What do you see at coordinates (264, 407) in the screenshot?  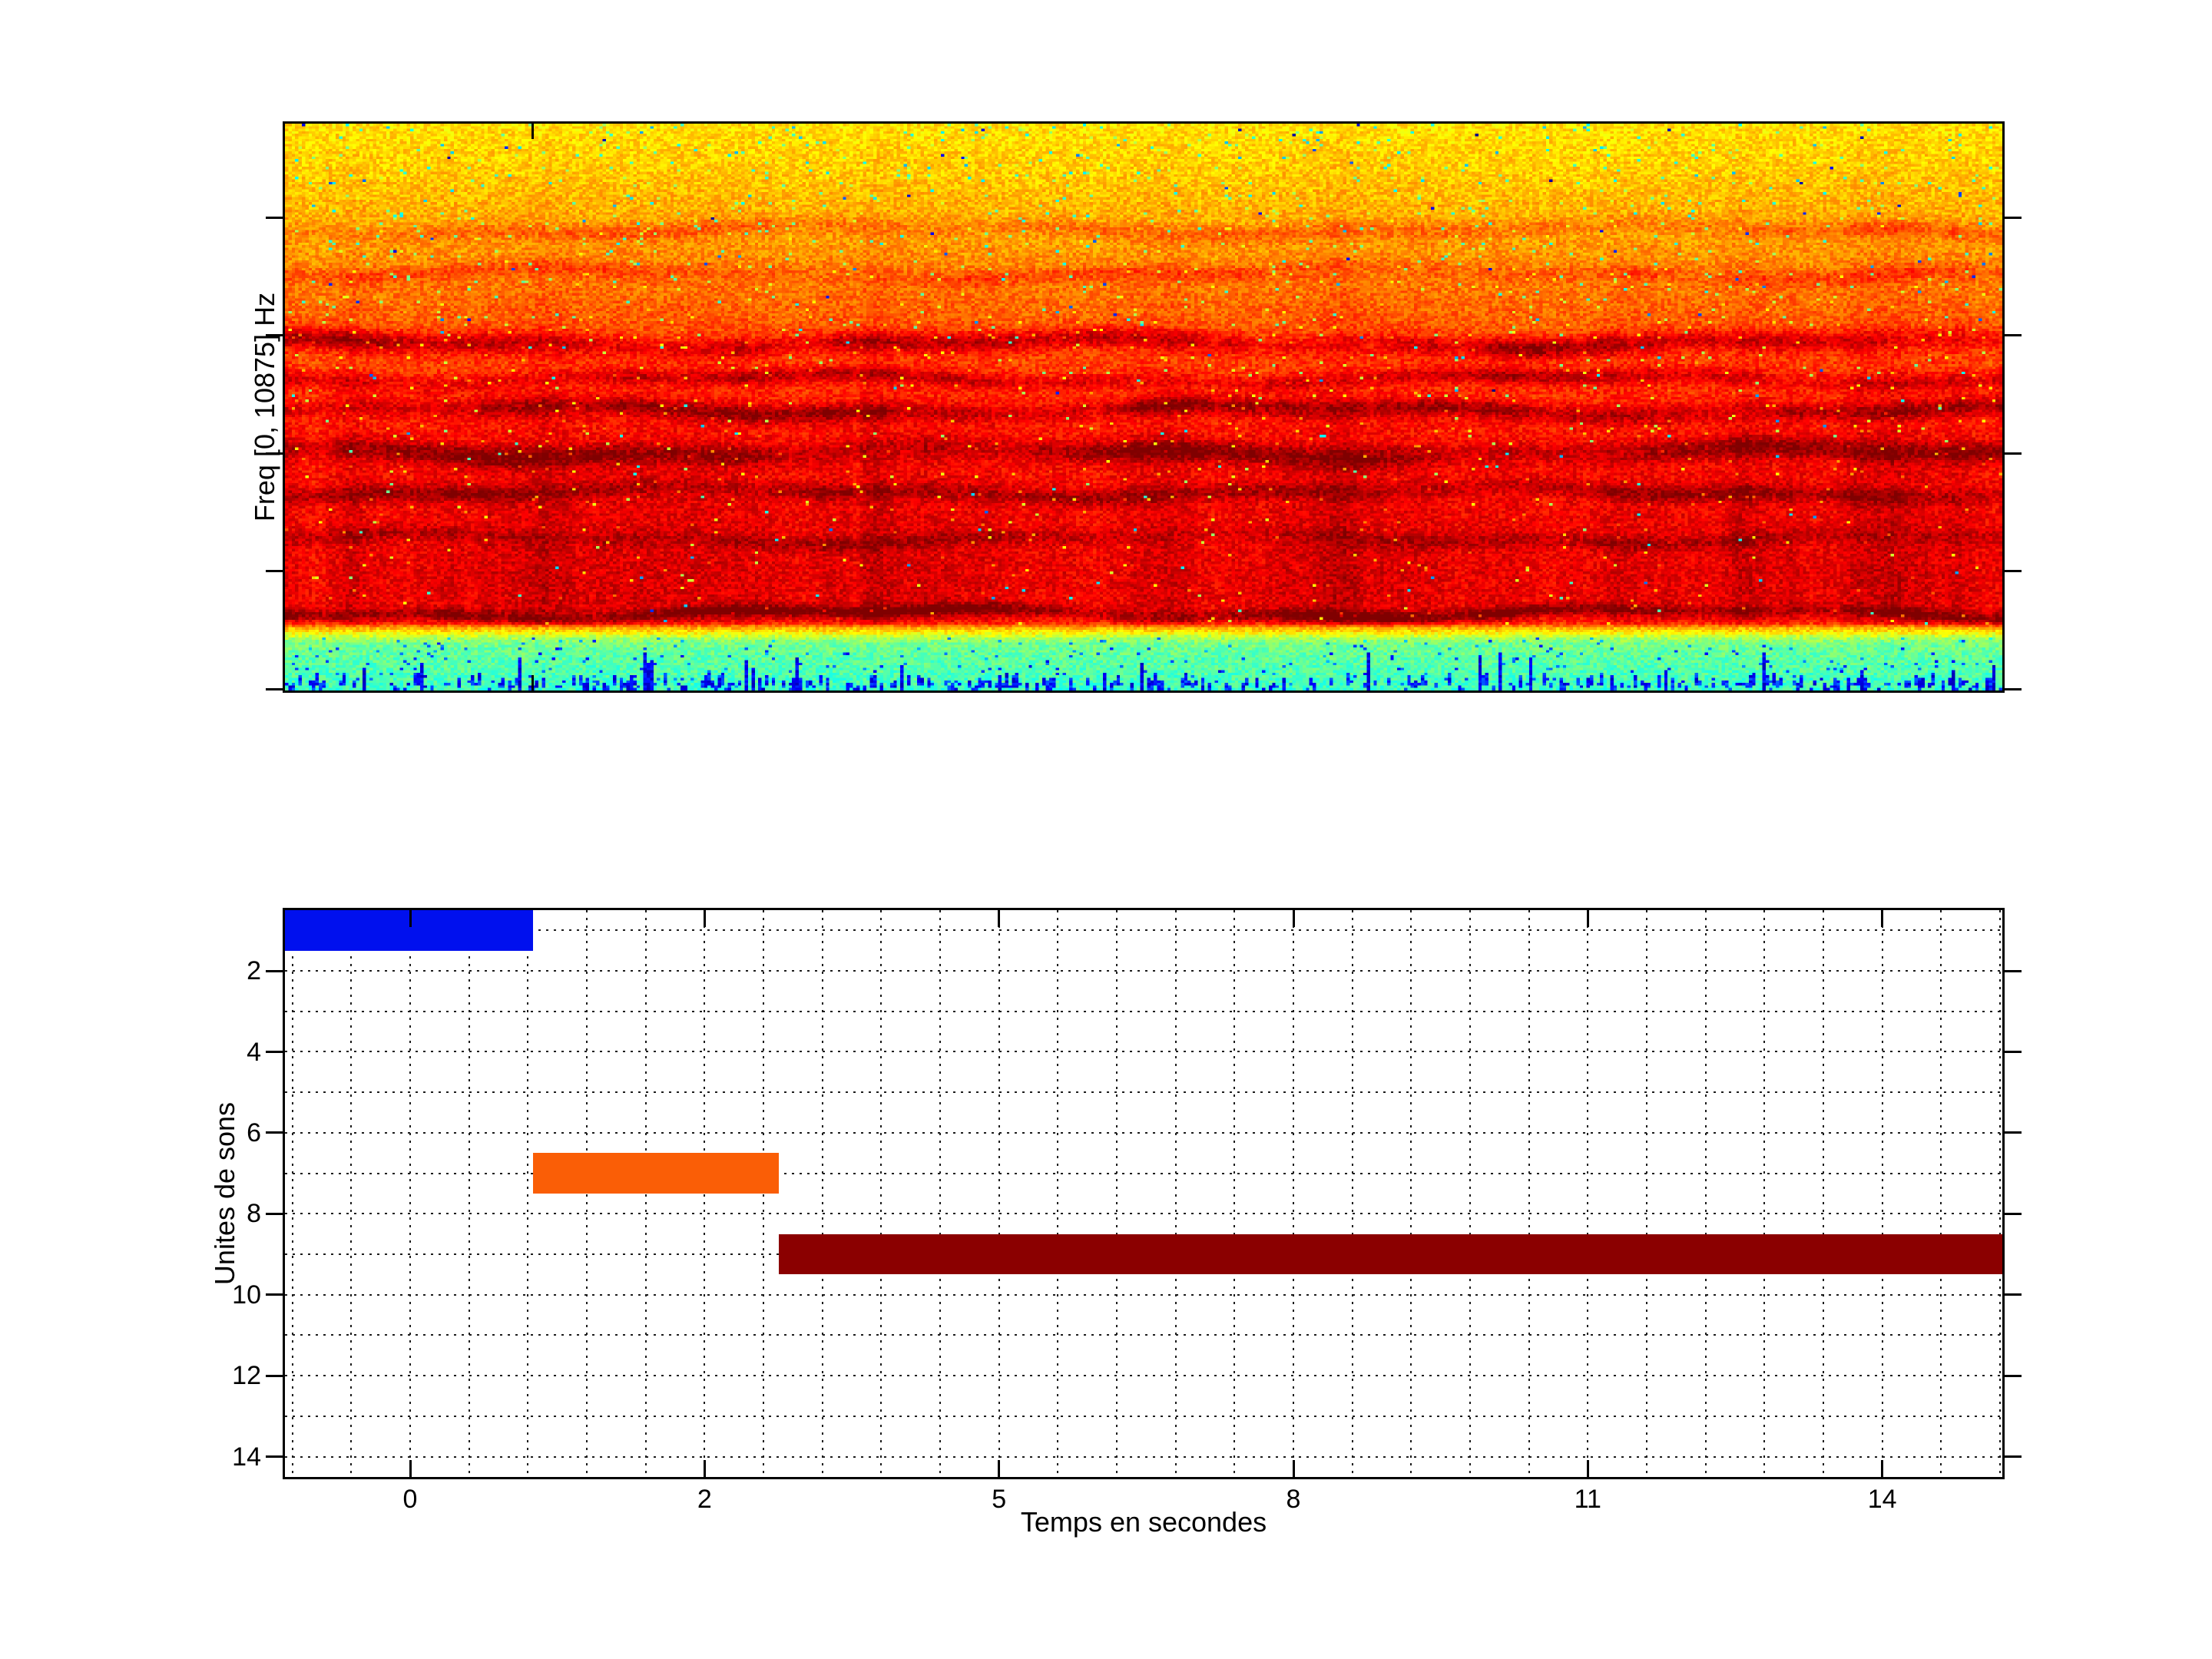 I see `spectrogram-ylabel: Freq [0, 10875] Hz` at bounding box center [264, 407].